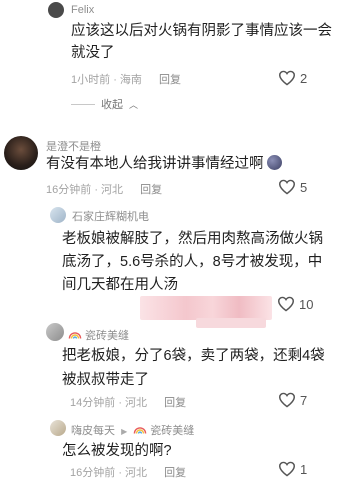 The image size is (350, 480). I want to click on username: 嗨皮每天 ▶ 瓷砖美缝, so click(132, 430).